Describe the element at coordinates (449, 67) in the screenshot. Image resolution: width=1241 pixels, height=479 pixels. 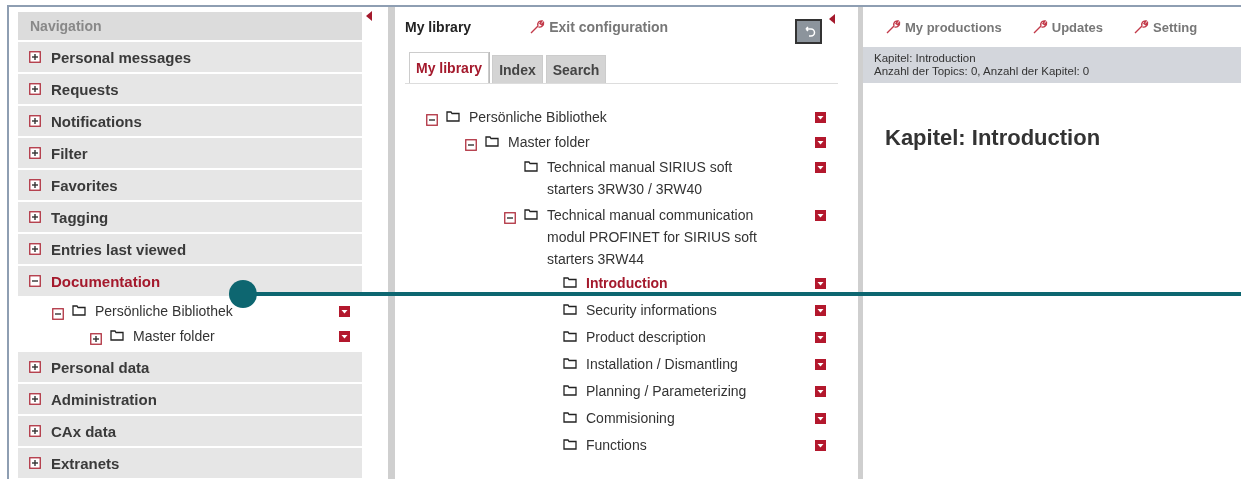
I see `tab: My library` at that location.